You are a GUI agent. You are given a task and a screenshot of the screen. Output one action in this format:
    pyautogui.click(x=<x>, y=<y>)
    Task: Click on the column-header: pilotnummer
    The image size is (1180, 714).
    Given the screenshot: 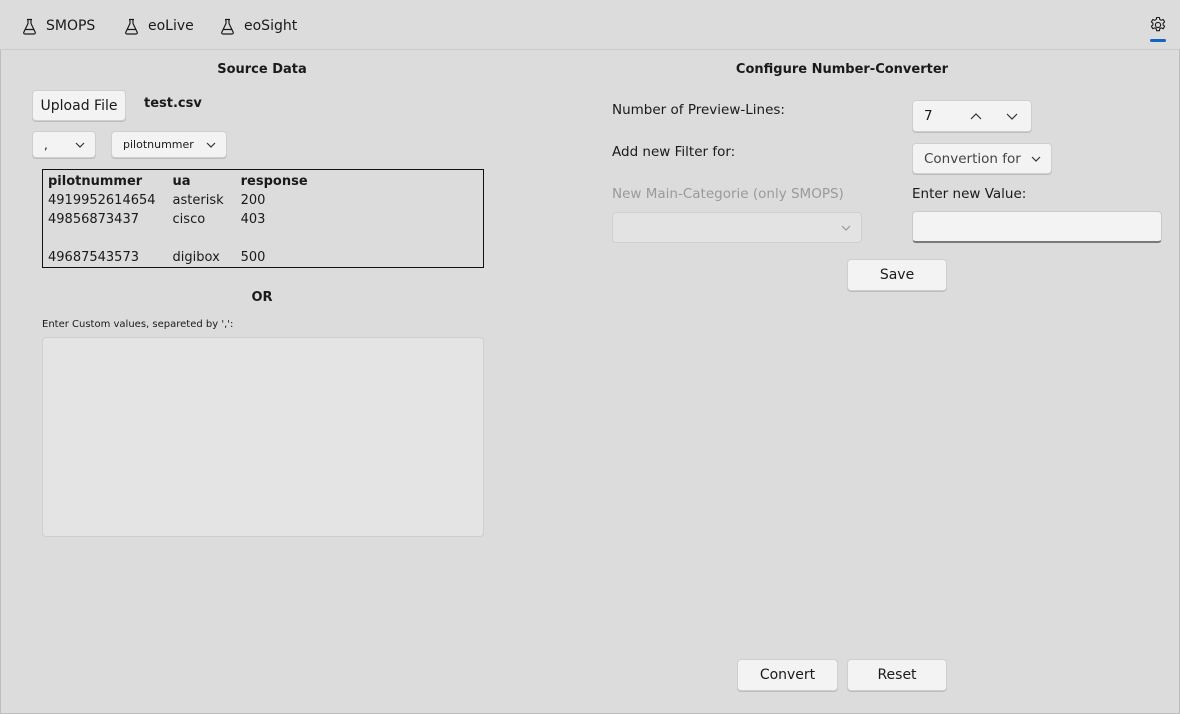 What is the action you would take?
    pyautogui.click(x=95, y=181)
    